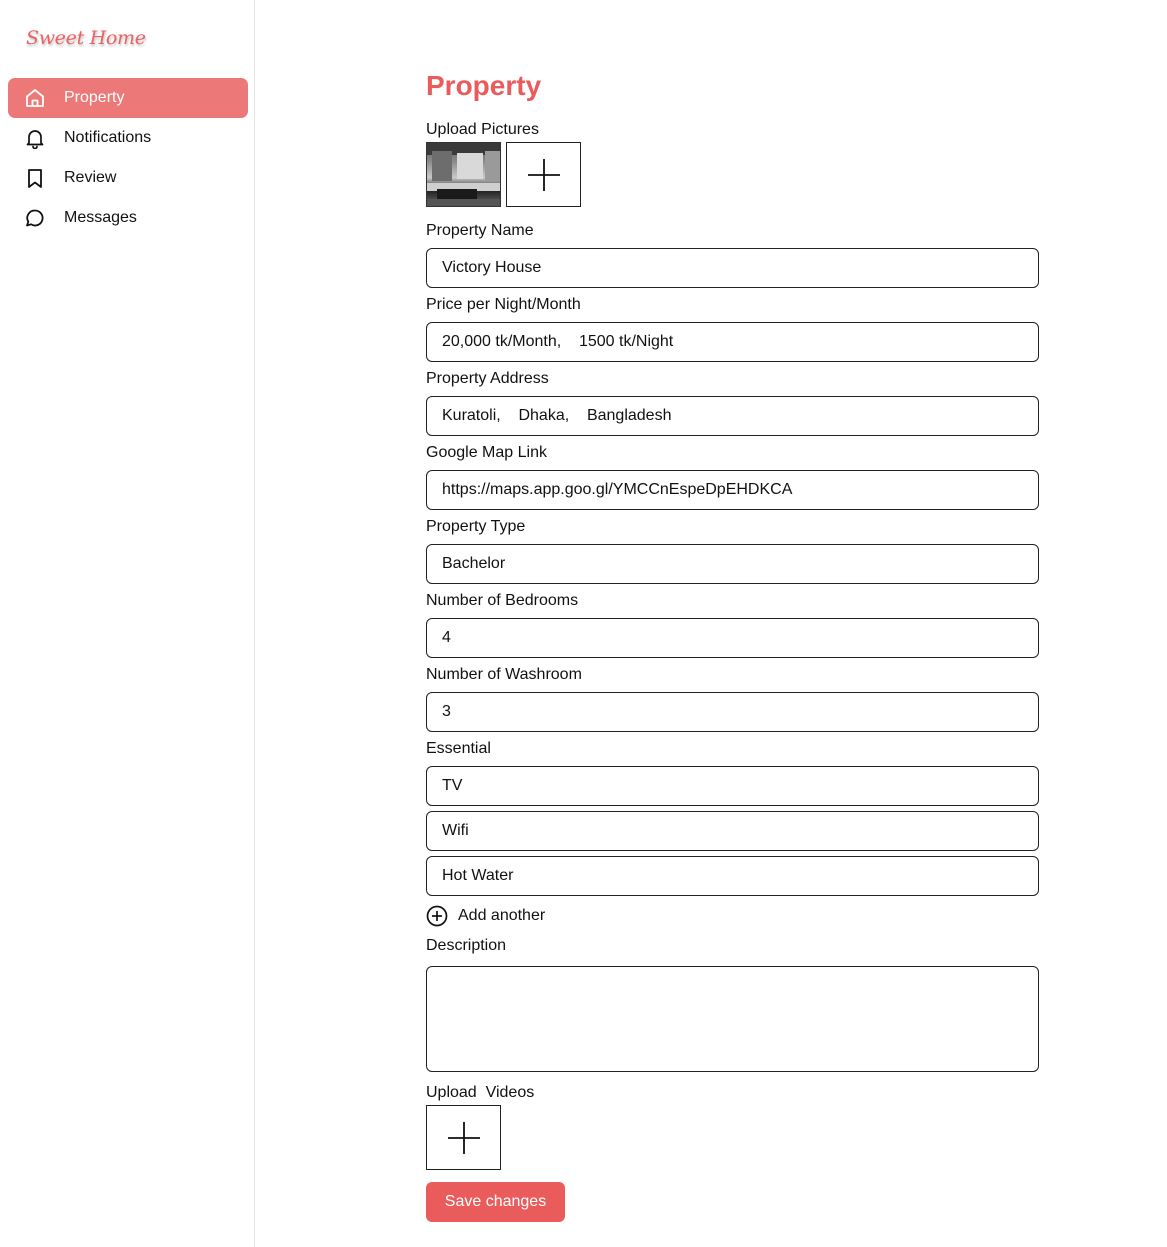 Image resolution: width=1167 pixels, height=1247 pixels. What do you see at coordinates (90, 177) in the screenshot?
I see `sidebar-item-label: Review` at bounding box center [90, 177].